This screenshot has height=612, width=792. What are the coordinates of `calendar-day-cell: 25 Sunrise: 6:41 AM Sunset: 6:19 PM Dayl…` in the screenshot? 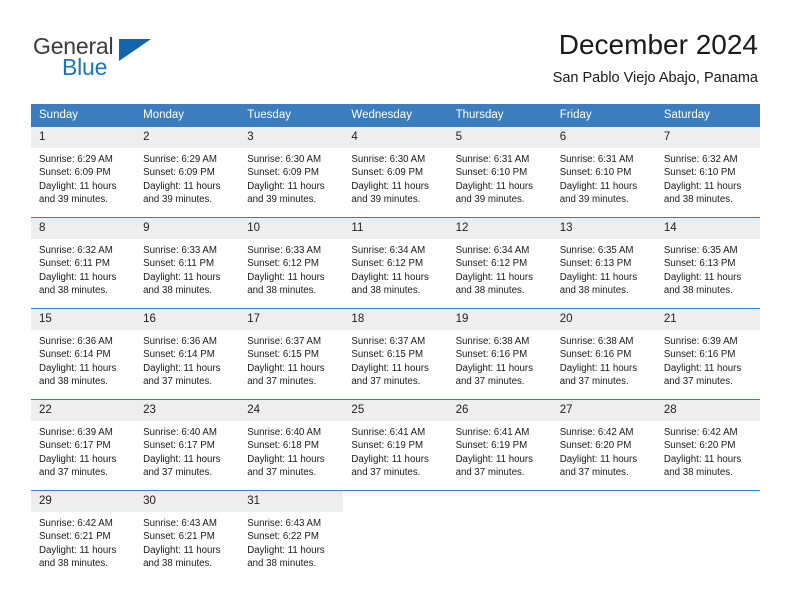 It's located at (395, 445).